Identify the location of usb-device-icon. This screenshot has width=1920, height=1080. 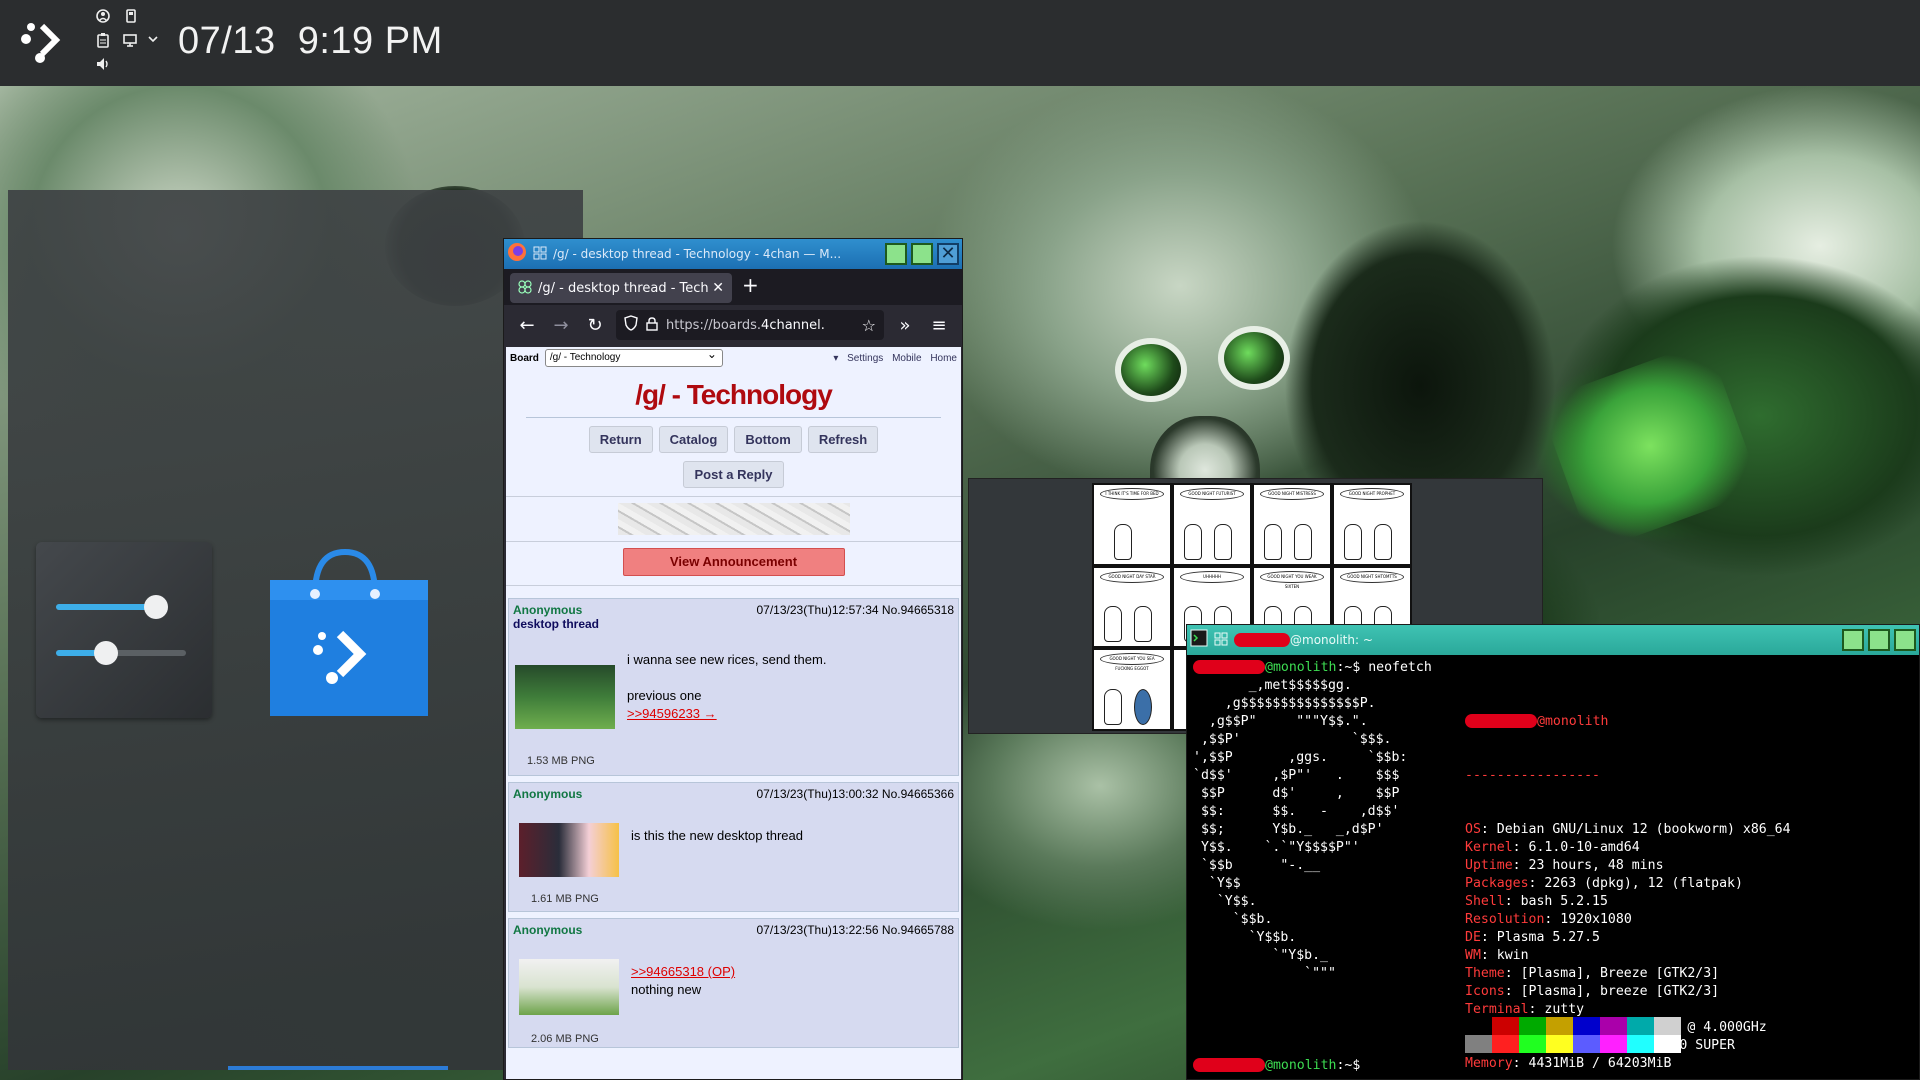
(131, 17).